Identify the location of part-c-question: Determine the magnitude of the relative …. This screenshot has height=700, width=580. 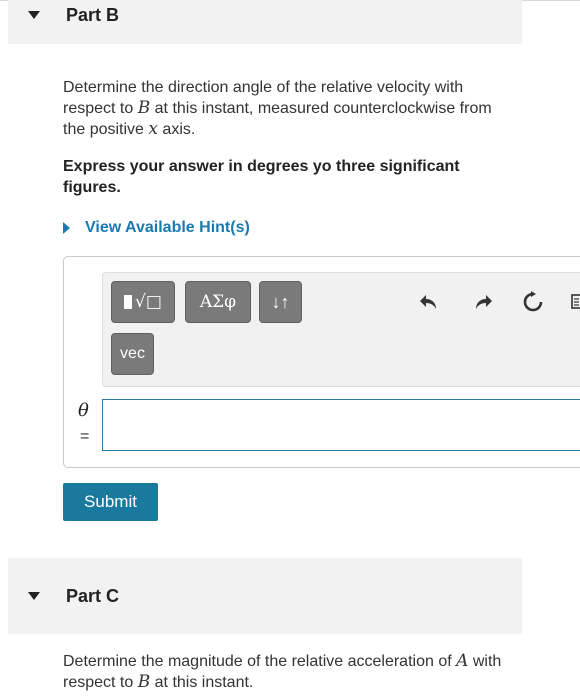
(290, 672).